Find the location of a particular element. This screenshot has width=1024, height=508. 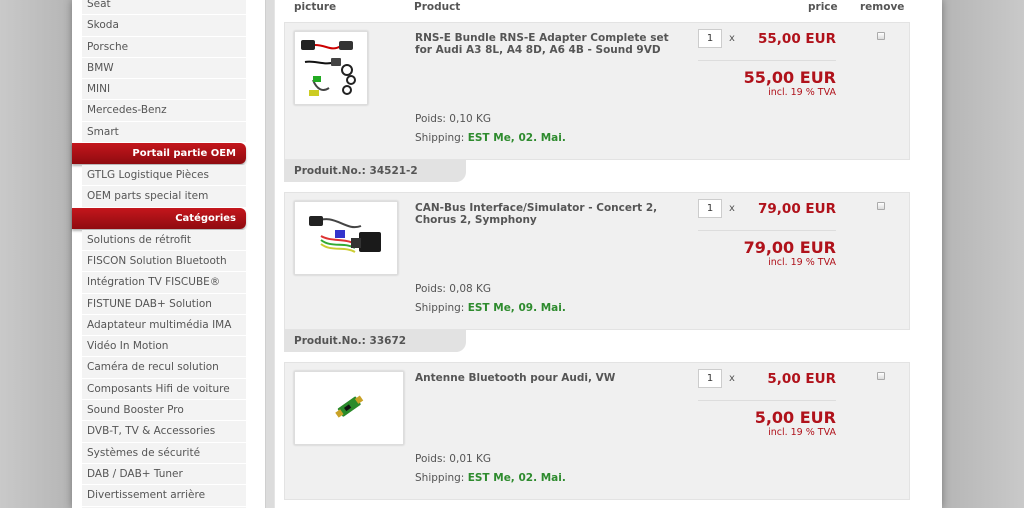

product-weight: Poids: 0,10 KG is located at coordinates (453, 119).